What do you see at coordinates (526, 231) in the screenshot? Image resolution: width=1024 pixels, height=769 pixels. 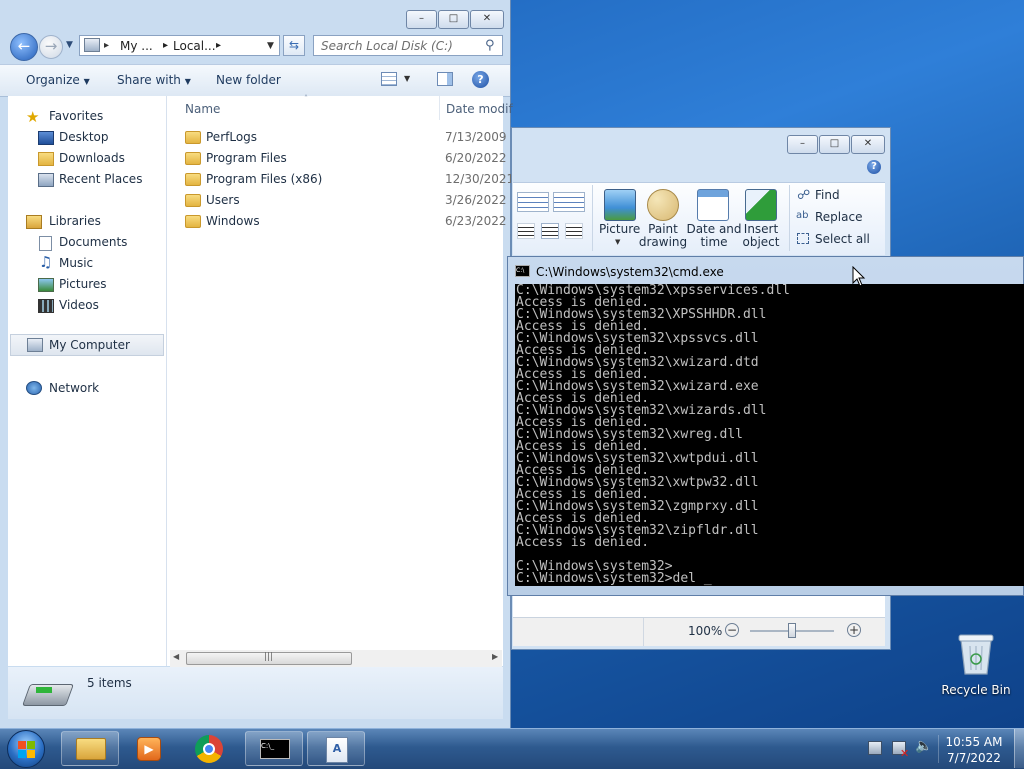 I see `align-right-icon` at bounding box center [526, 231].